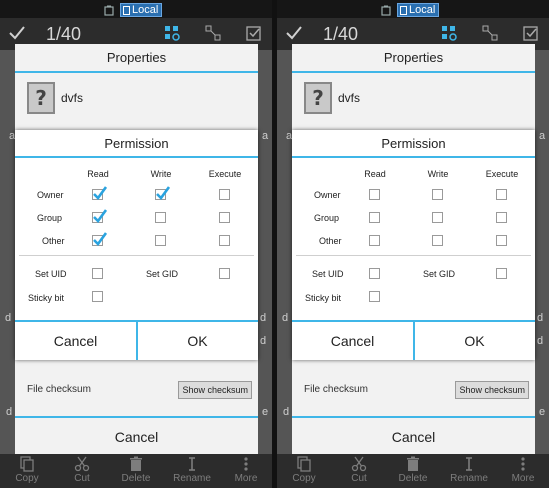 The height and width of the screenshot is (488, 549). Describe the element at coordinates (161, 174) in the screenshot. I see `column-header-write: Write` at that location.